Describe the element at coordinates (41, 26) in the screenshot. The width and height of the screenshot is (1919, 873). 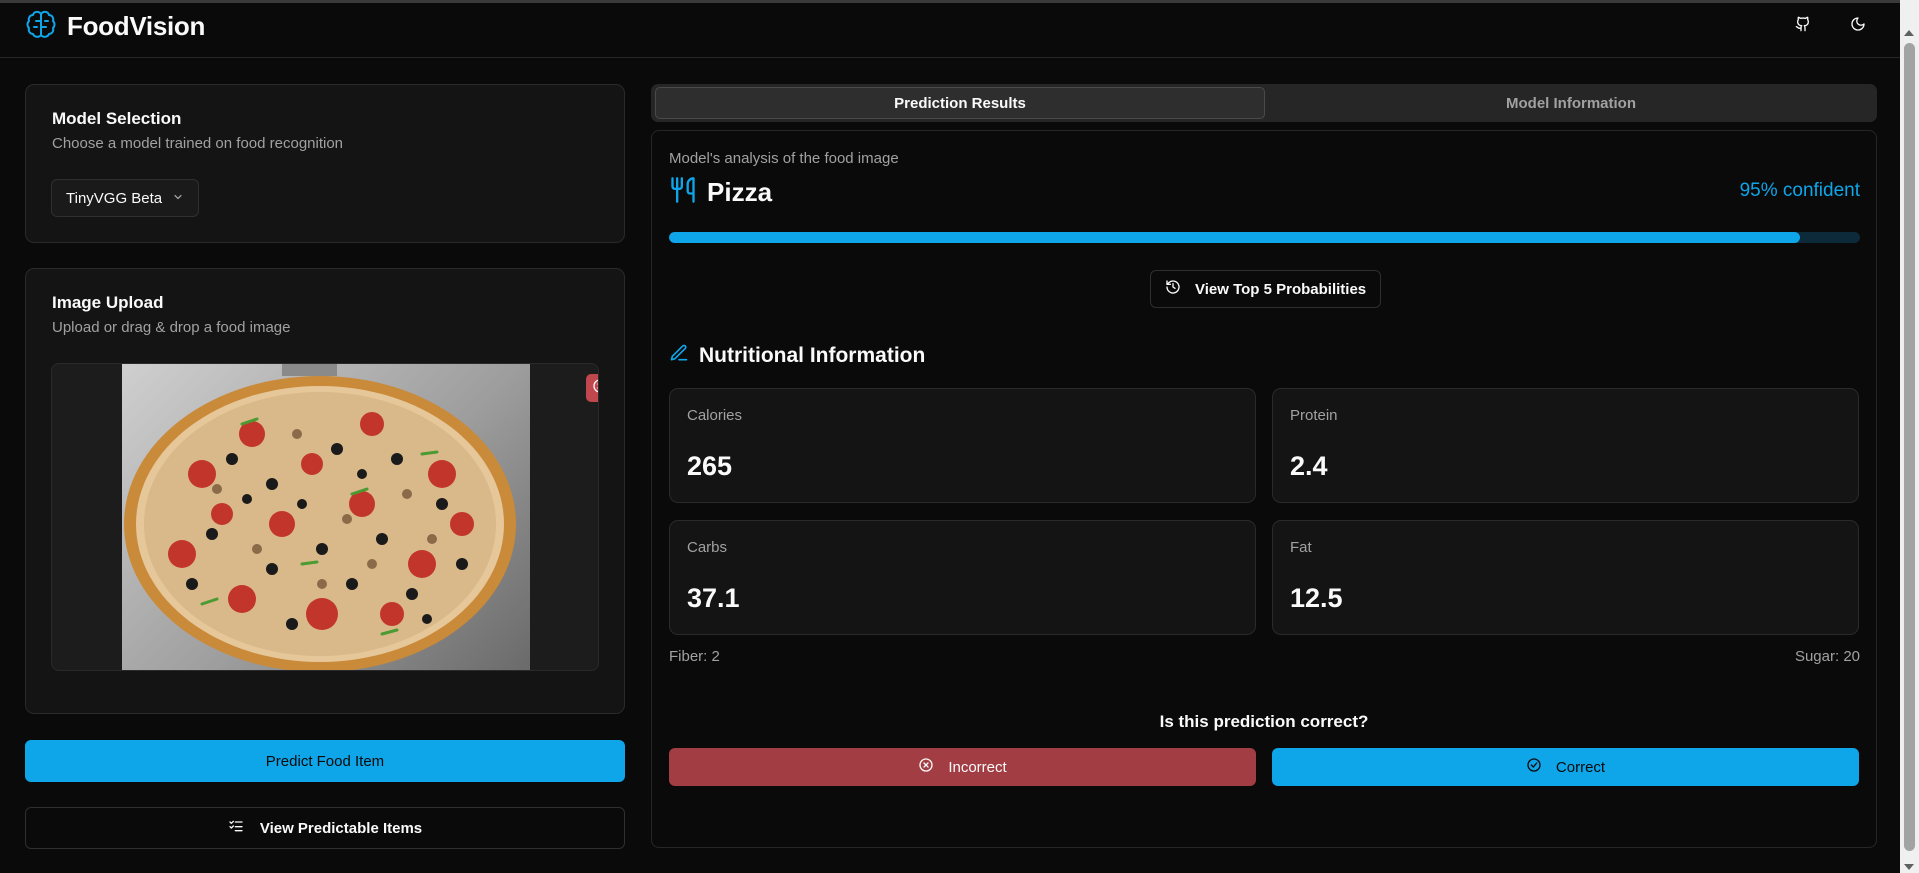
I see `brain-icon` at that location.